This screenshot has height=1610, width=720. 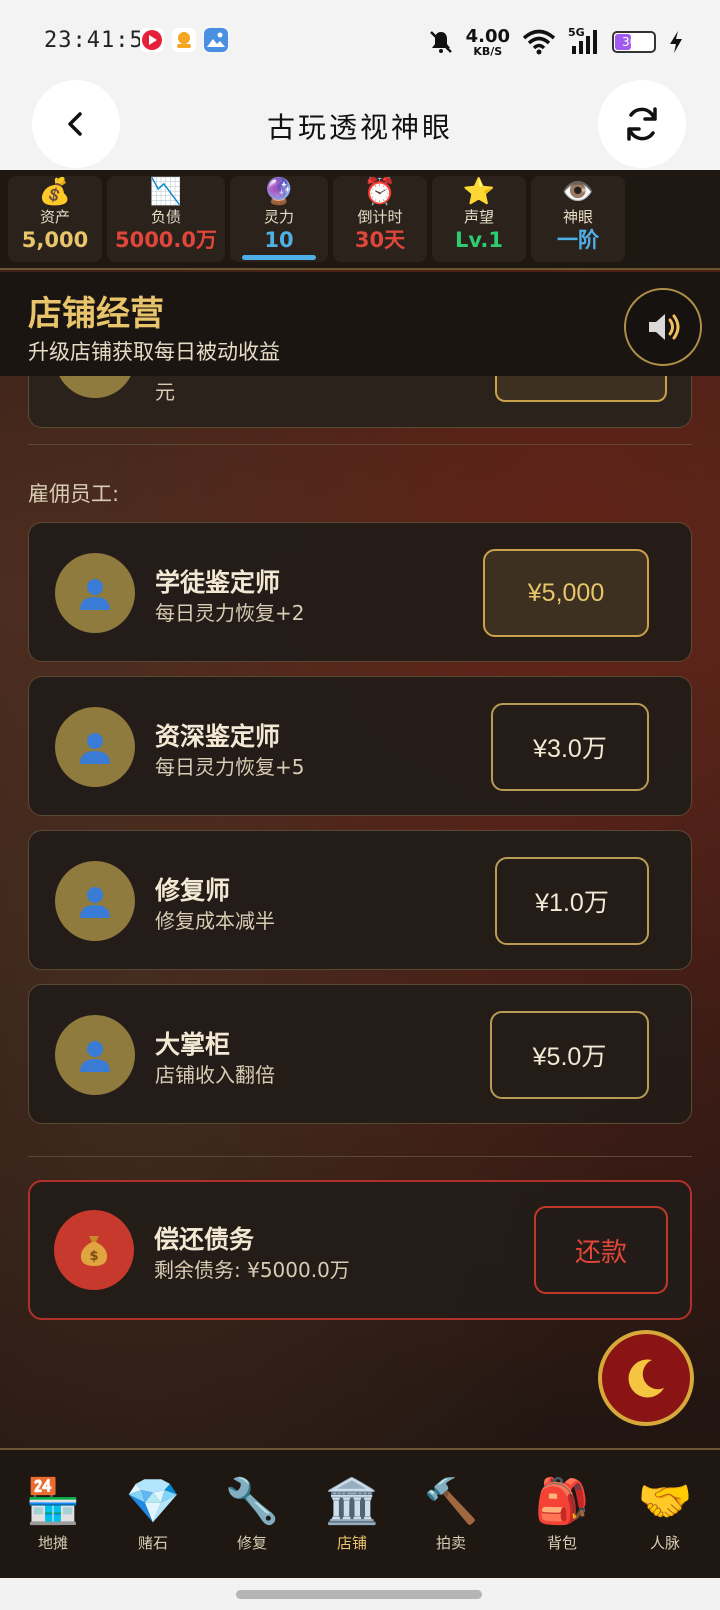 I want to click on nav-item-shop: 🏛️ 店铺, so click(x=352, y=1514).